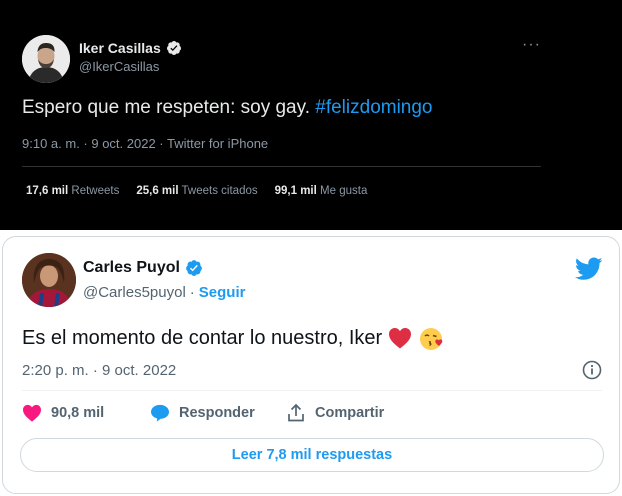  I want to click on share-button: Compartir, so click(335, 413).